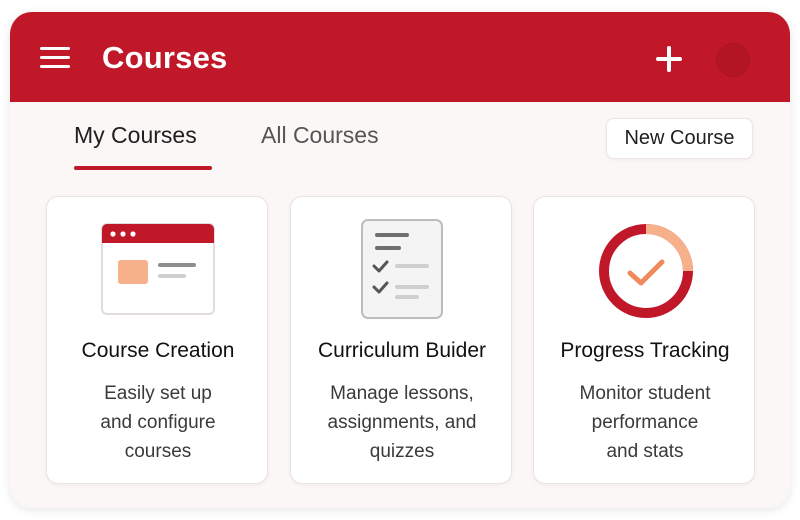  What do you see at coordinates (400, 137) in the screenshot?
I see `tab-bar: My Courses All Courses New Course` at bounding box center [400, 137].